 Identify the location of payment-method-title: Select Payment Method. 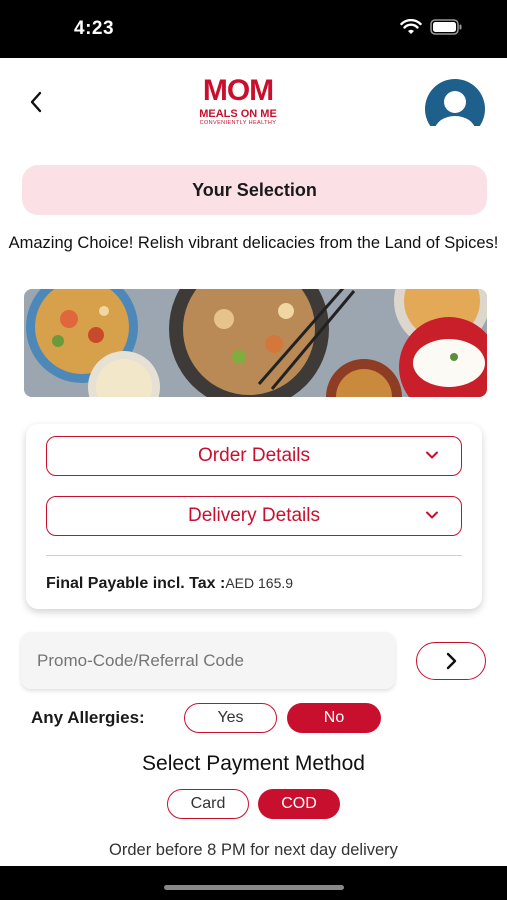
(253, 763).